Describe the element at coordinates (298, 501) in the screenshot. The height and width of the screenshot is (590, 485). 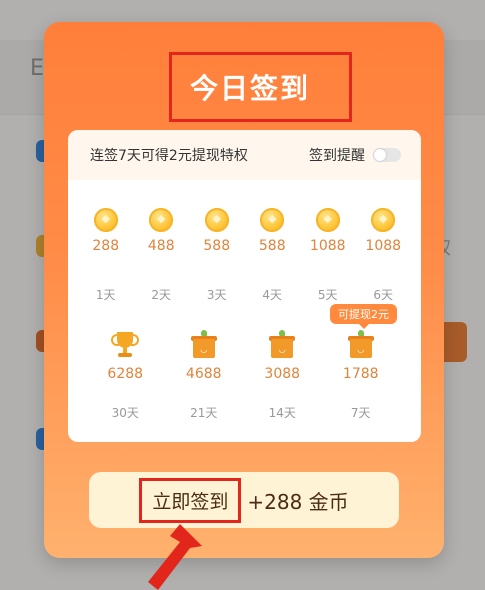
I see `signin-button-reward: +288 金币` at that location.